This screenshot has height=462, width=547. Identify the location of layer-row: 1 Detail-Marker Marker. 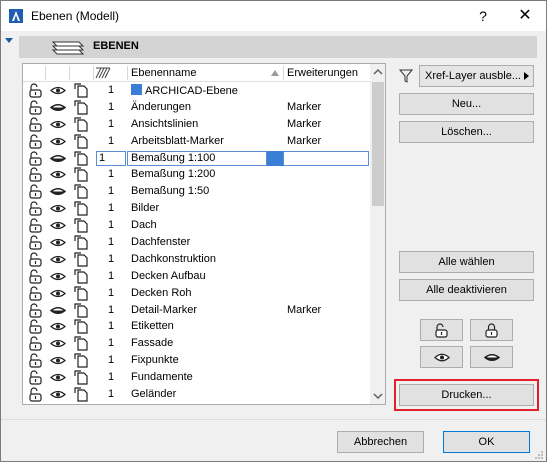
(196, 310).